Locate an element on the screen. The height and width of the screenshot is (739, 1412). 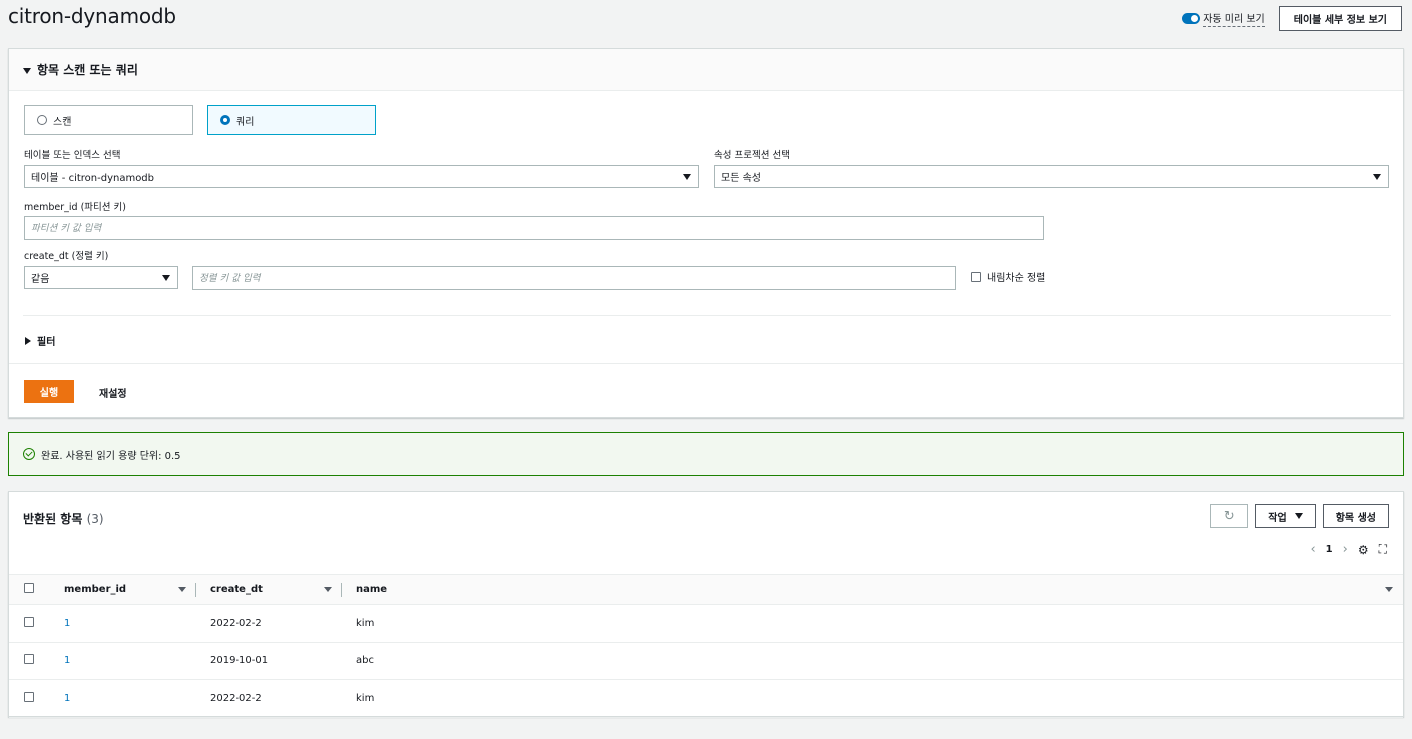
descending-label: 내림차순 정렬 is located at coordinates (1016, 278).